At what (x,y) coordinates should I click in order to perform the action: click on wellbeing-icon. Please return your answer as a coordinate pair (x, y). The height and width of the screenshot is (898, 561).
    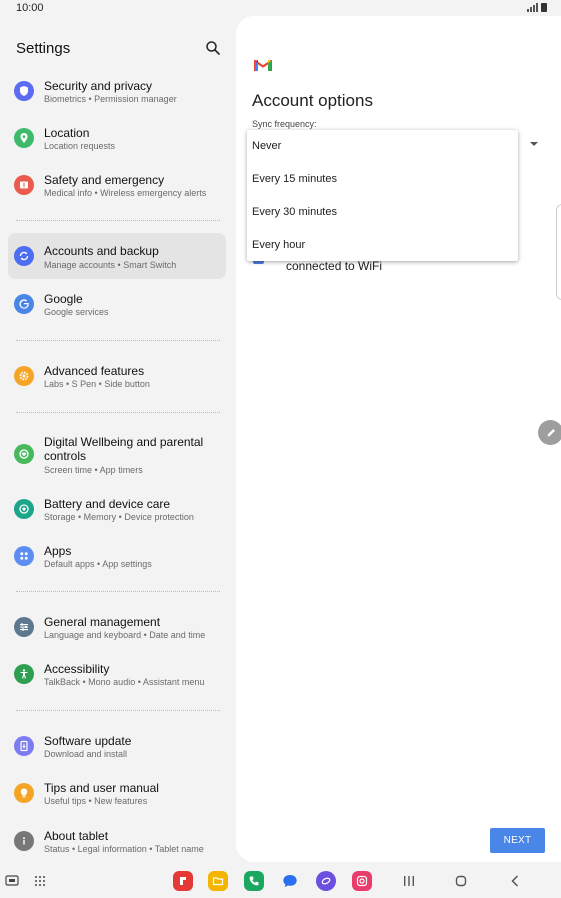
    Looking at the image, I should click on (24, 454).